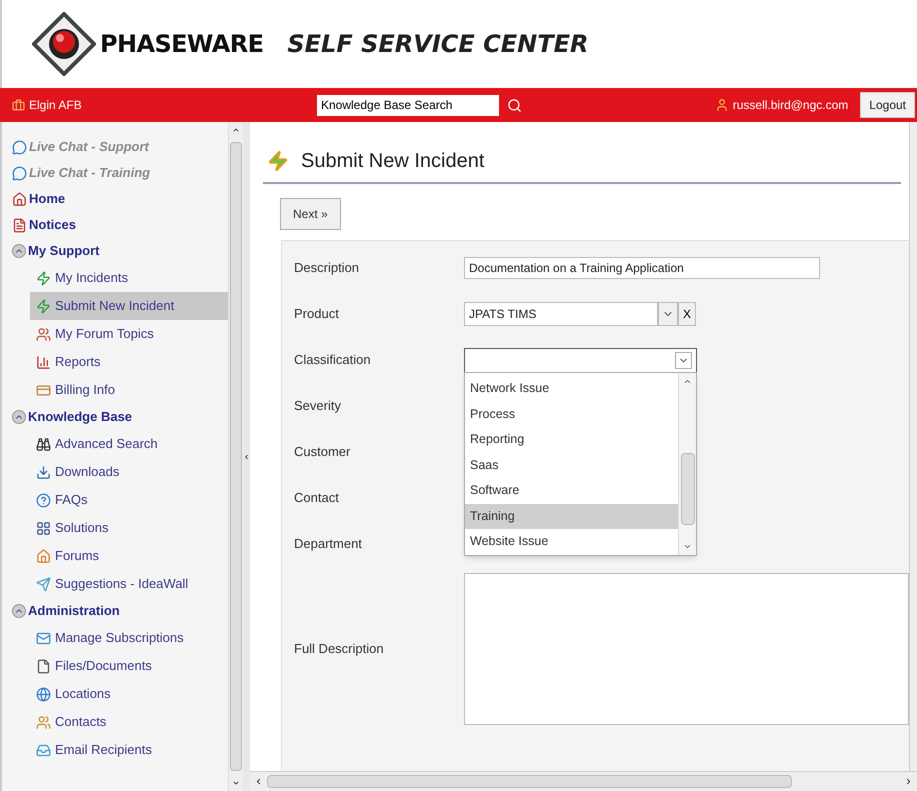 The image size is (917, 791). What do you see at coordinates (19, 199) in the screenshot?
I see `home-icon` at bounding box center [19, 199].